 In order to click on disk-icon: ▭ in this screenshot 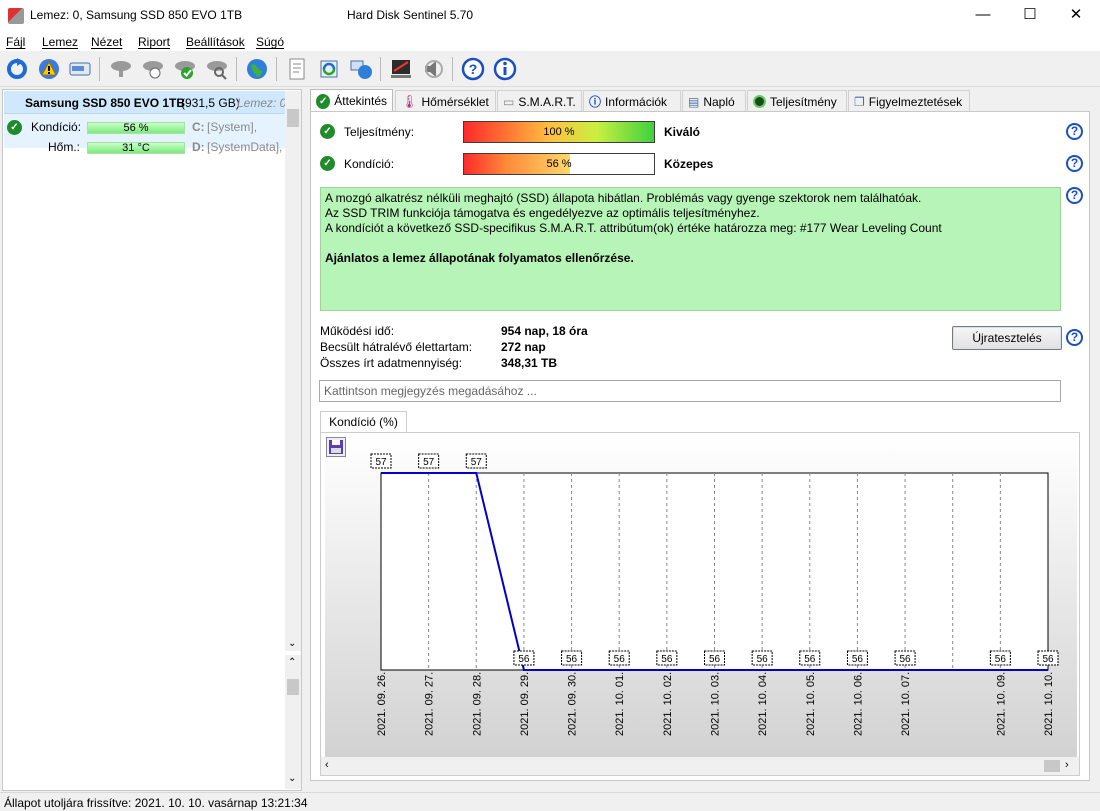, I will do `click(509, 101)`.